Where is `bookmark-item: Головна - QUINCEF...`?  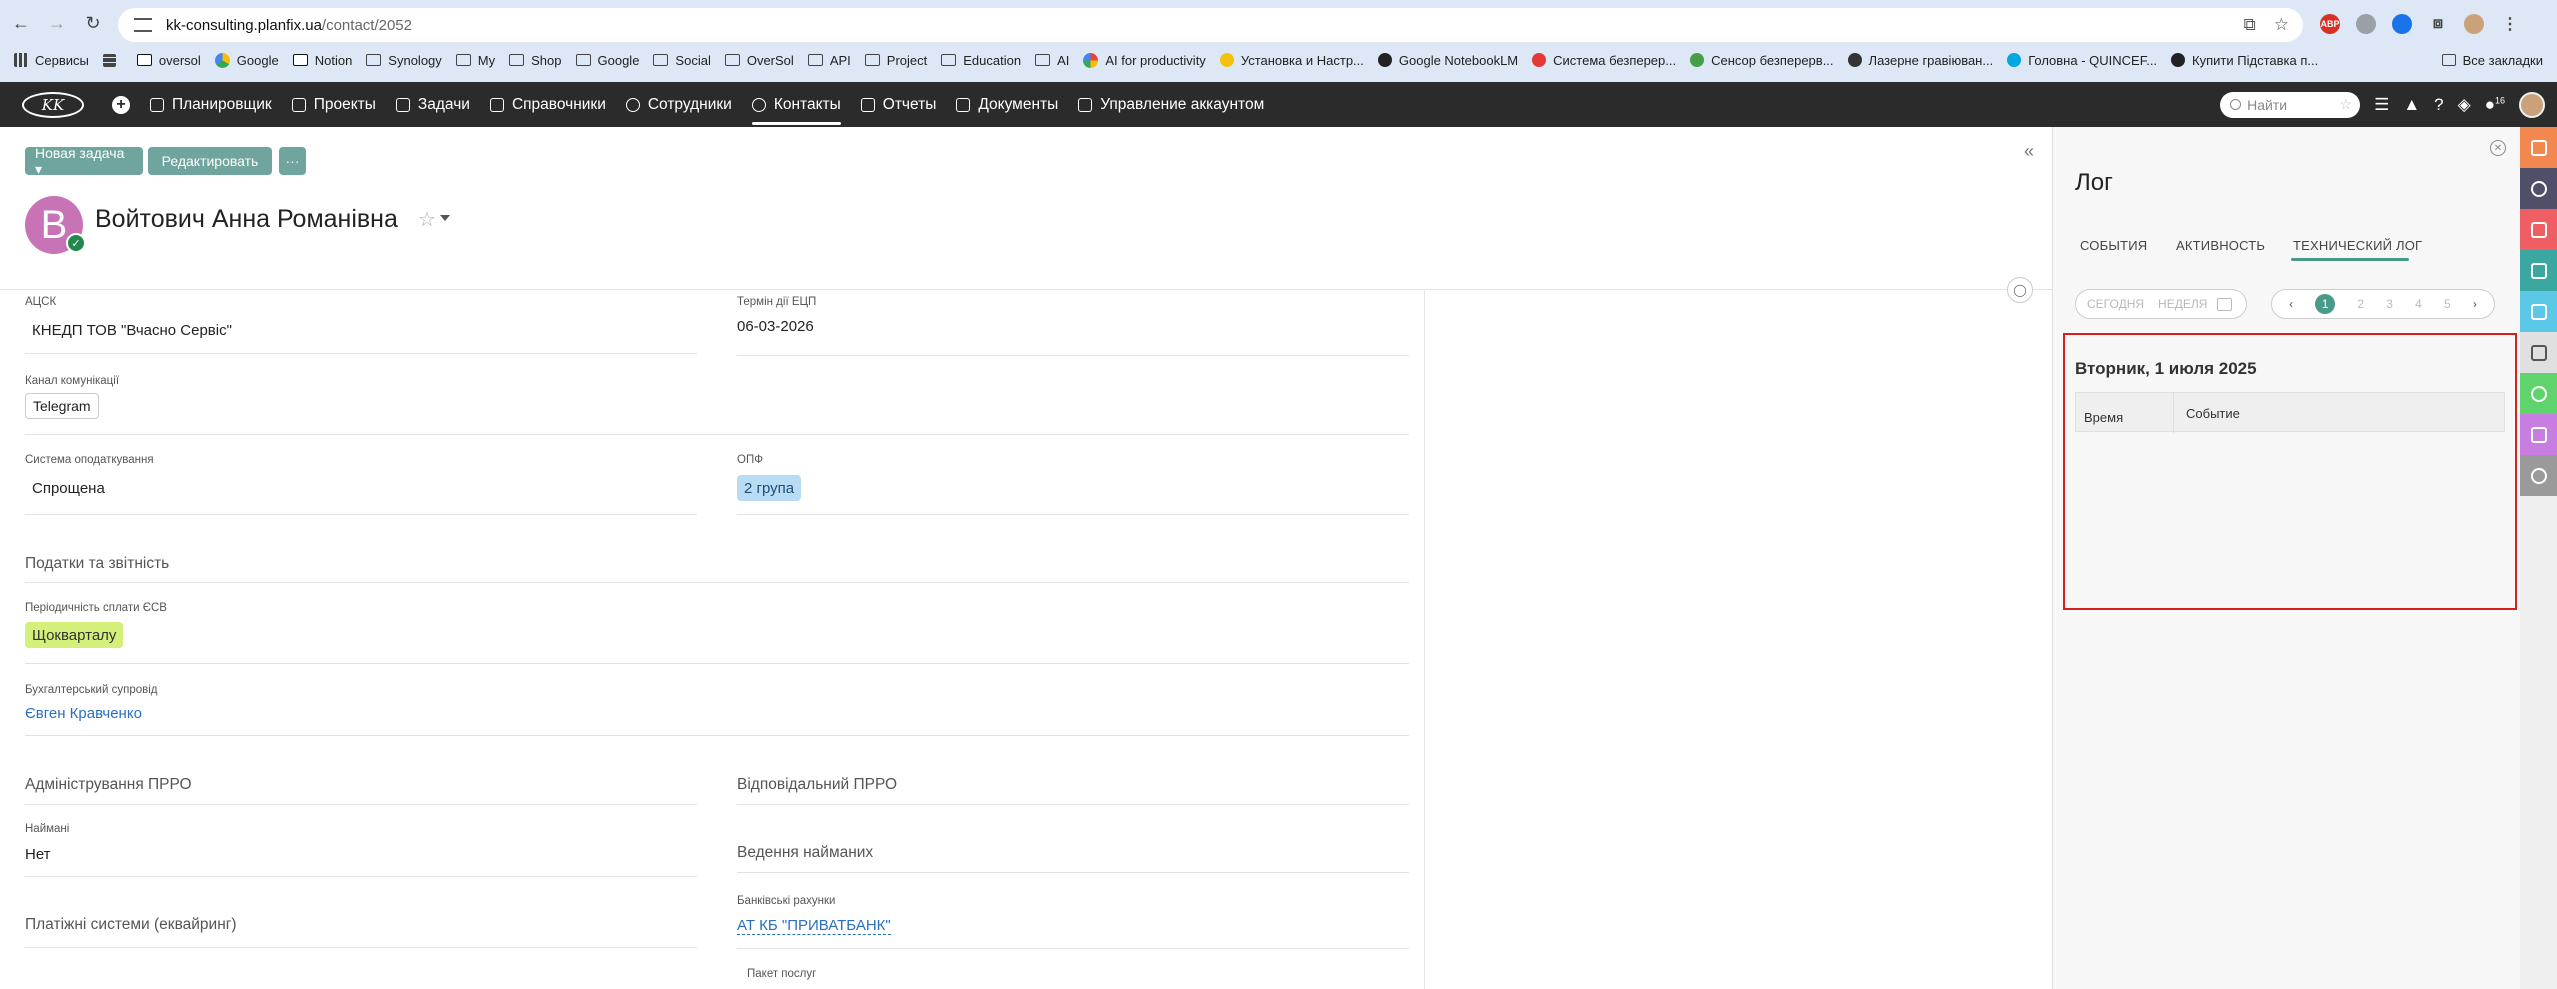 bookmark-item: Головна - QUINCEF... is located at coordinates (2082, 60).